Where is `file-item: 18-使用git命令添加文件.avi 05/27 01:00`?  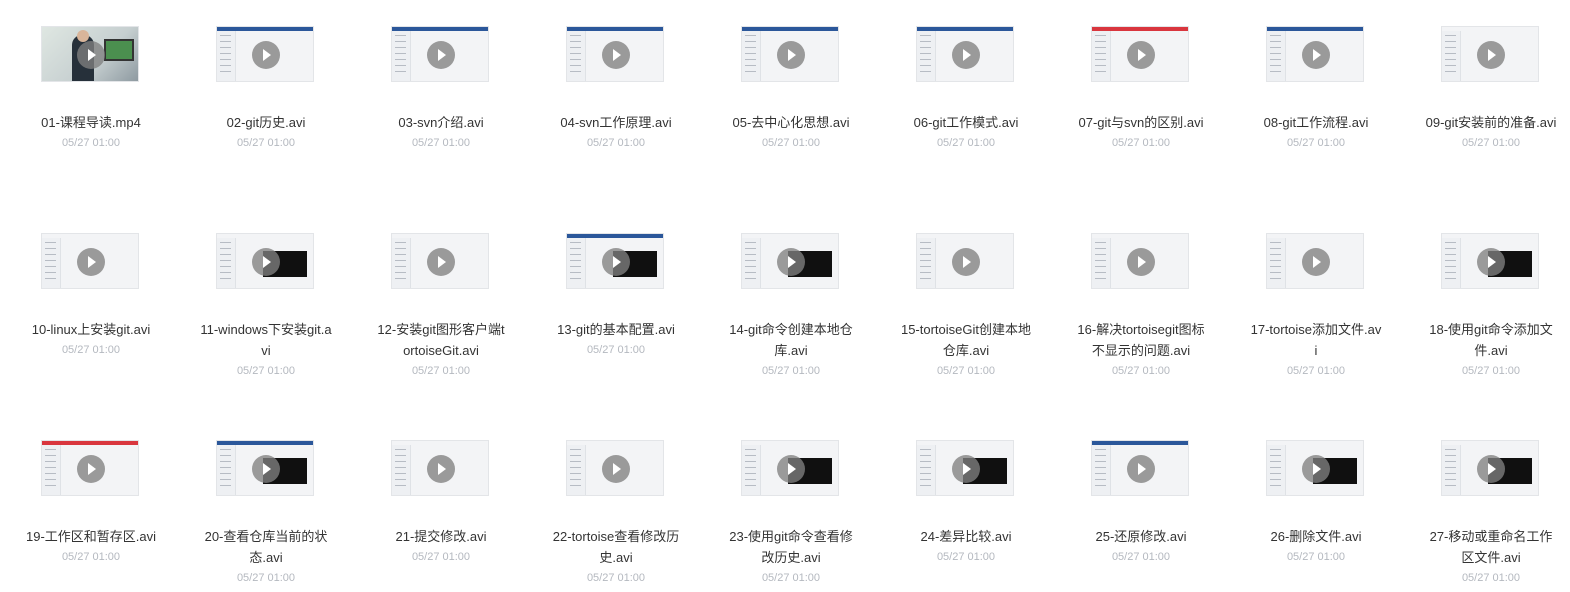
file-item: 18-使用git命令添加文件.avi 05/27 01:00 is located at coordinates (1486, 310).